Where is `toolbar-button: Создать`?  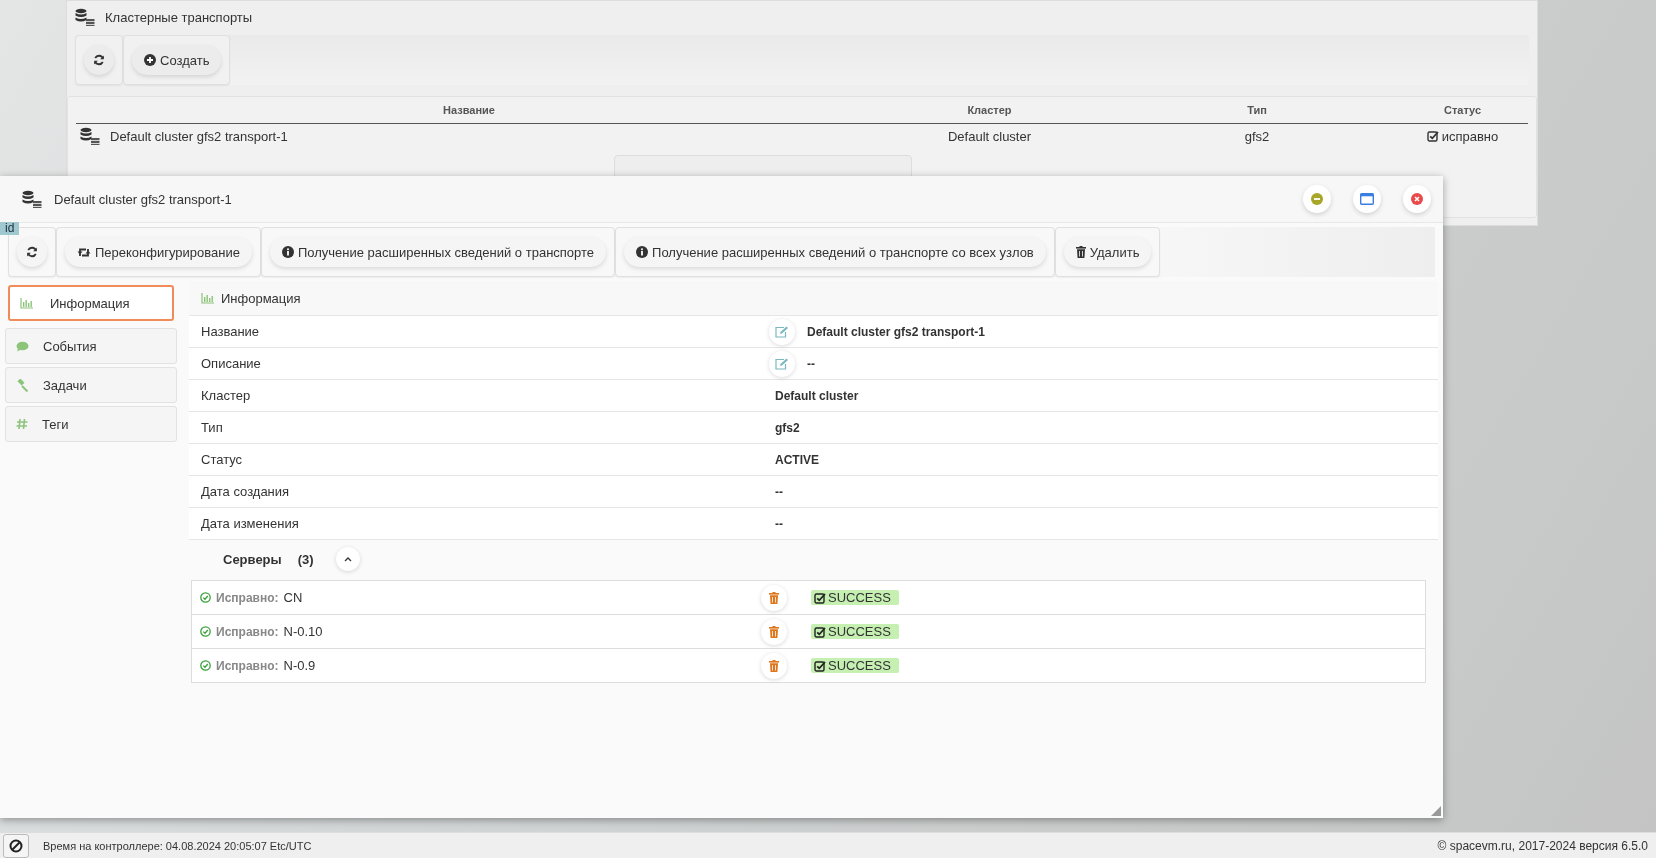 toolbar-button: Создать is located at coordinates (177, 60).